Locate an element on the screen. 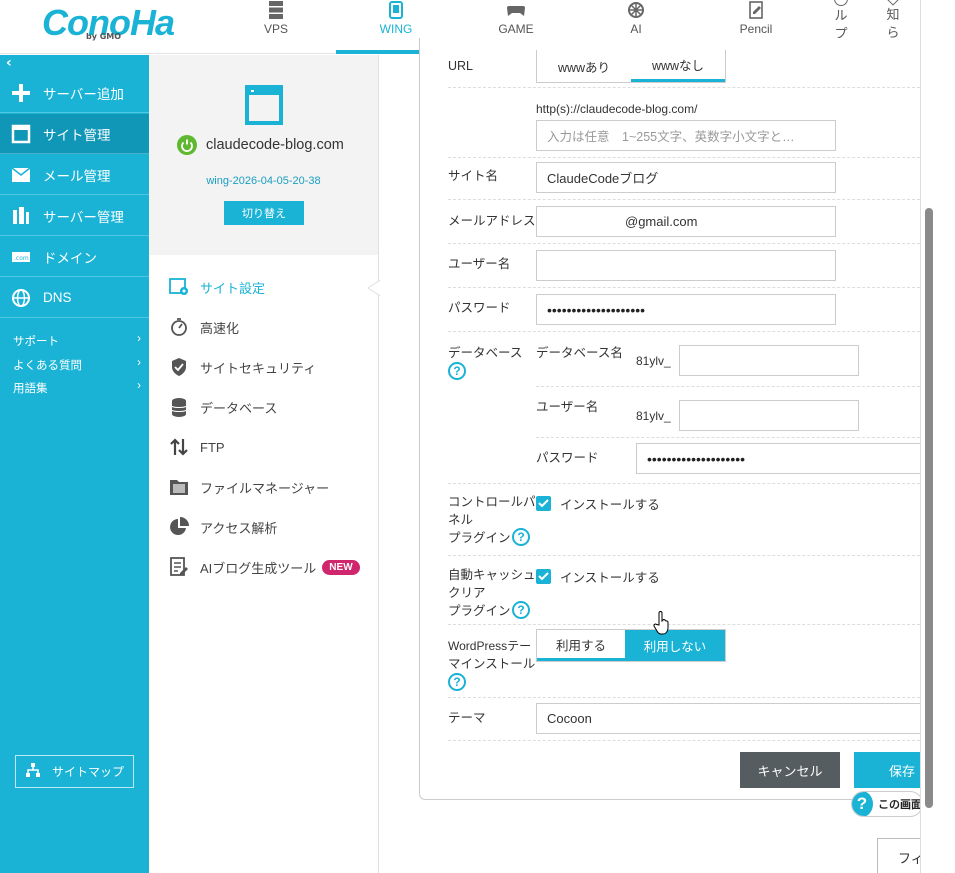 This screenshot has width=955, height=873. menu-label: AIブログ生成ツール is located at coordinates (258, 568).